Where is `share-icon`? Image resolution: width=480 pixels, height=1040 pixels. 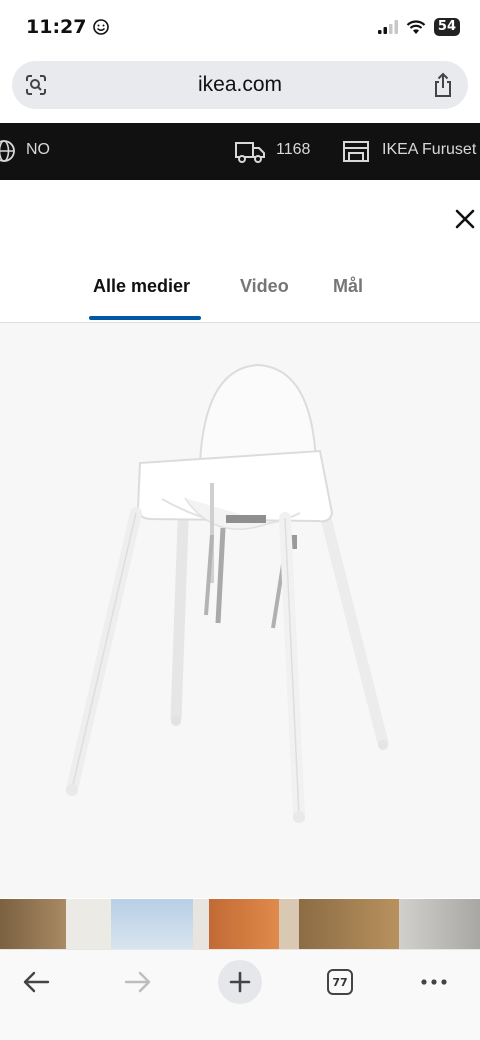
share-icon is located at coordinates (443, 87).